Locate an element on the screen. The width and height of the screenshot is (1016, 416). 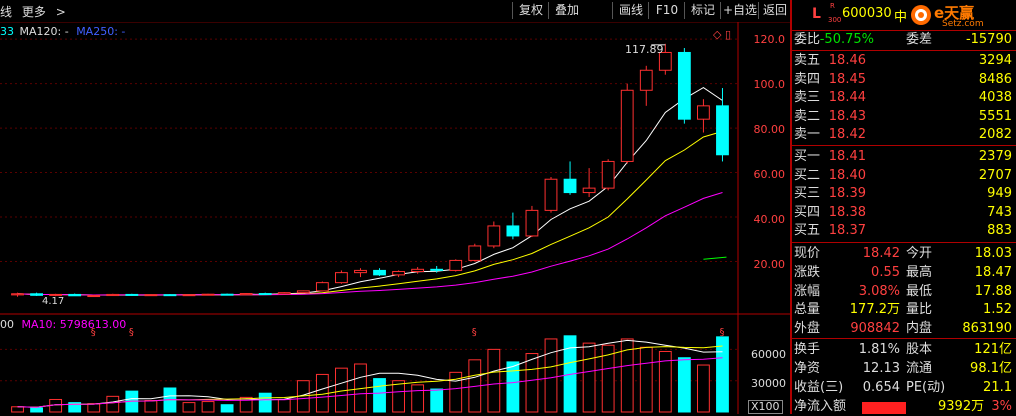
volume-ma-line is located at coordinates (370, 376).